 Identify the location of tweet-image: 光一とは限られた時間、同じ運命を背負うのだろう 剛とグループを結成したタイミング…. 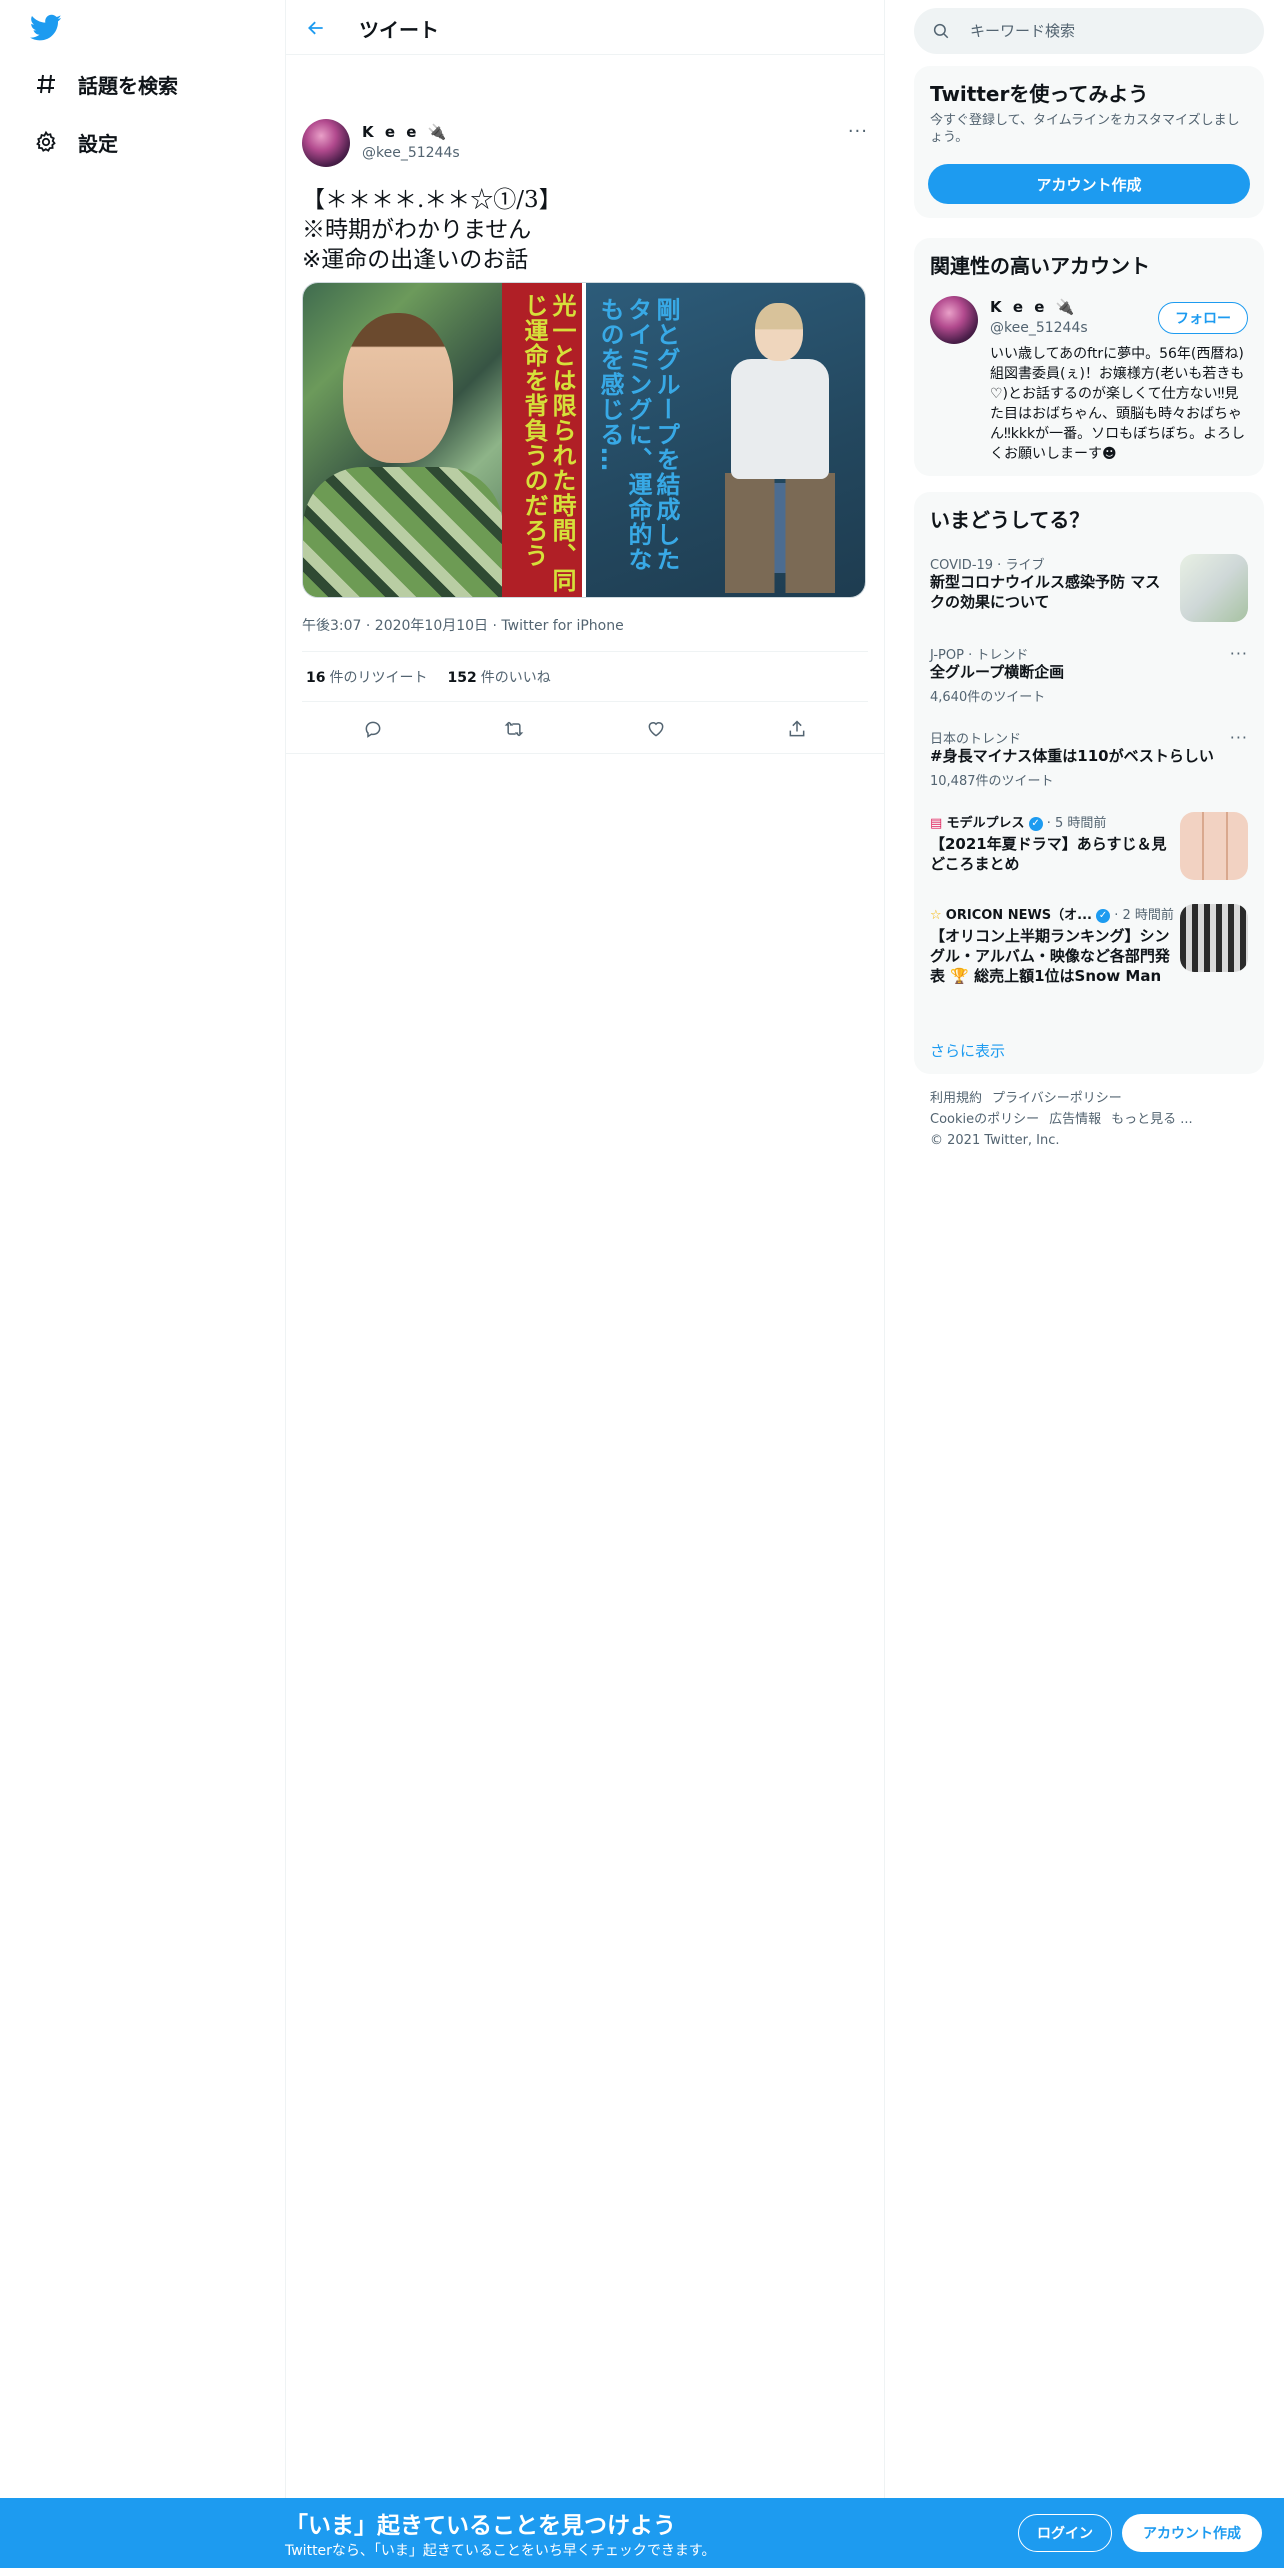
(584, 440).